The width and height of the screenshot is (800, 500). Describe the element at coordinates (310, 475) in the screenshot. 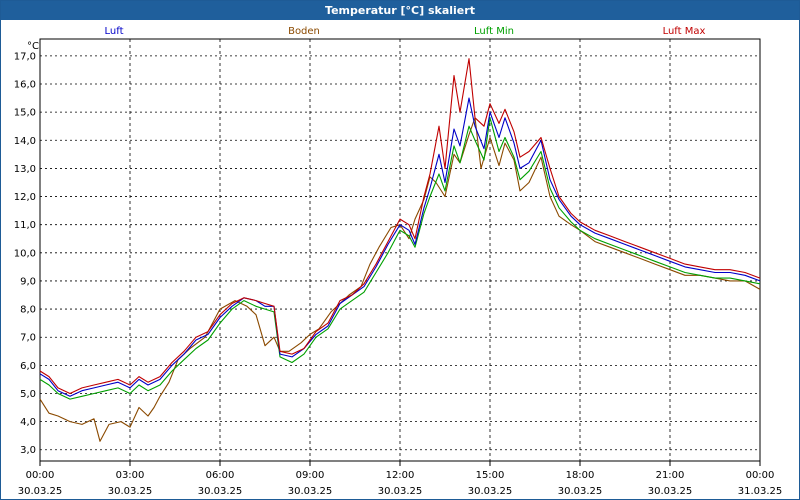

I see `x-tick-time: 09:00` at that location.